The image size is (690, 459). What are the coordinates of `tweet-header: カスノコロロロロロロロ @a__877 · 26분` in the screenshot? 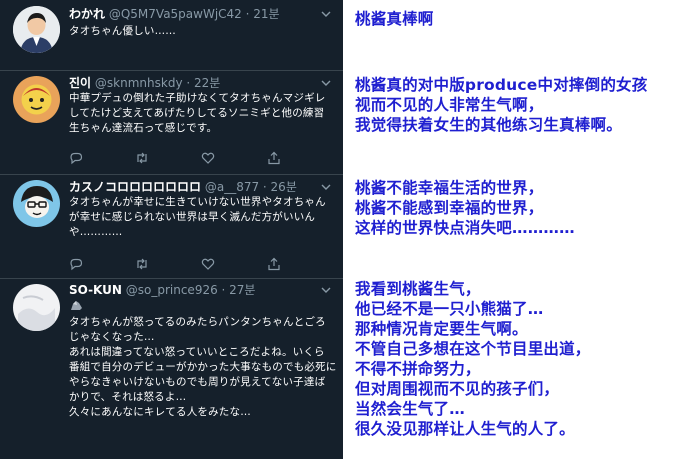 It's located at (183, 187).